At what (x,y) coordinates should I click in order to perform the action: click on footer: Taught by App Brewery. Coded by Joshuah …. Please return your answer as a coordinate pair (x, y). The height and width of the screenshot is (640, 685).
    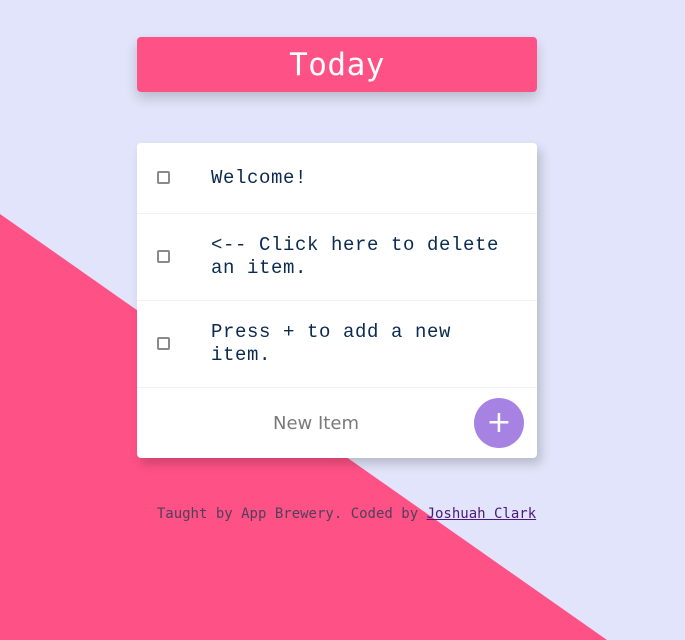
    Looking at the image, I should click on (342, 514).